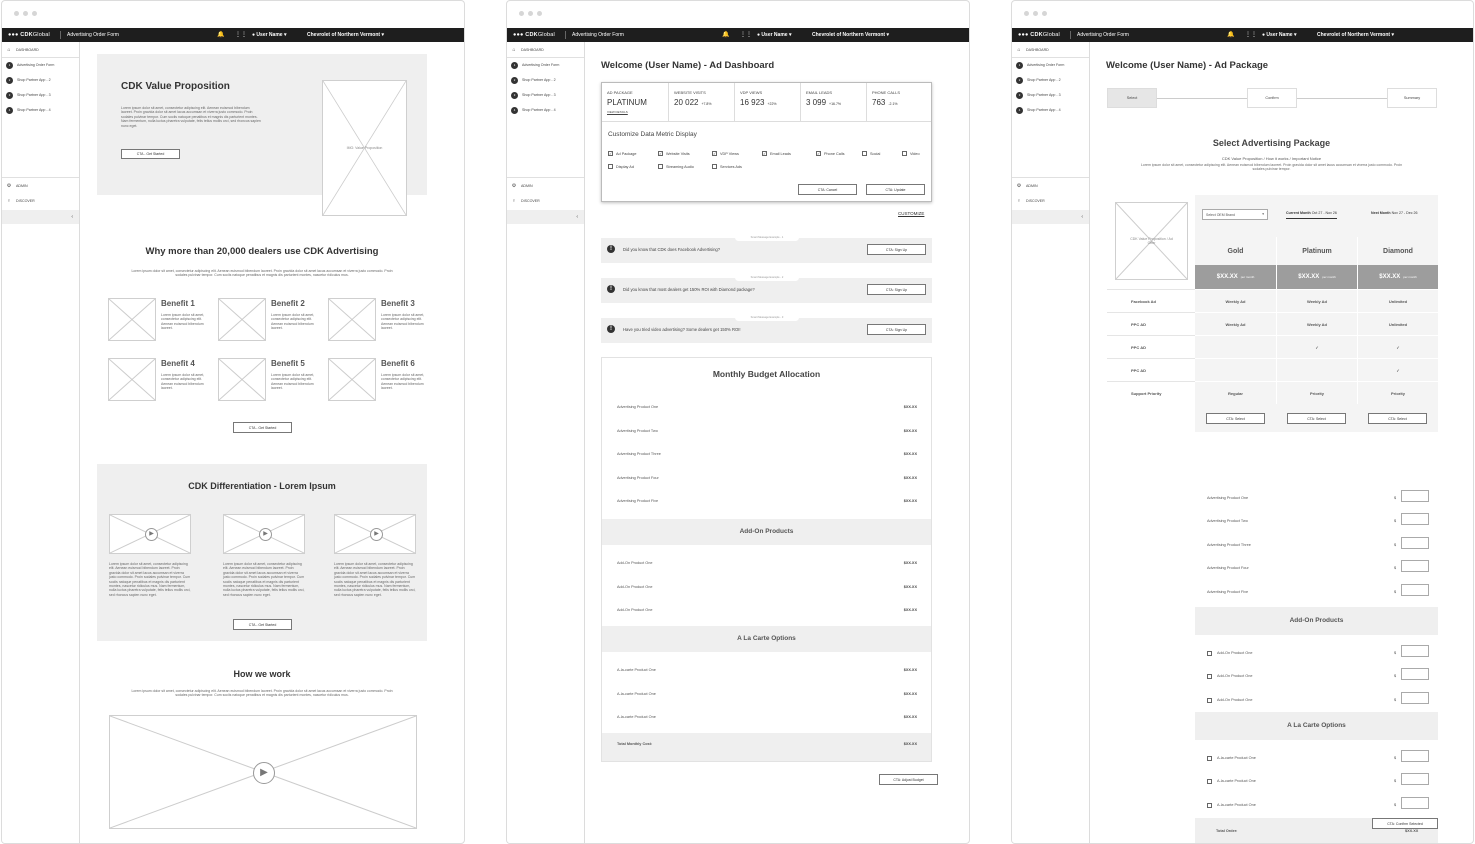  I want to click on metric-checkbox: ✓ Website Visits, so click(674, 153).